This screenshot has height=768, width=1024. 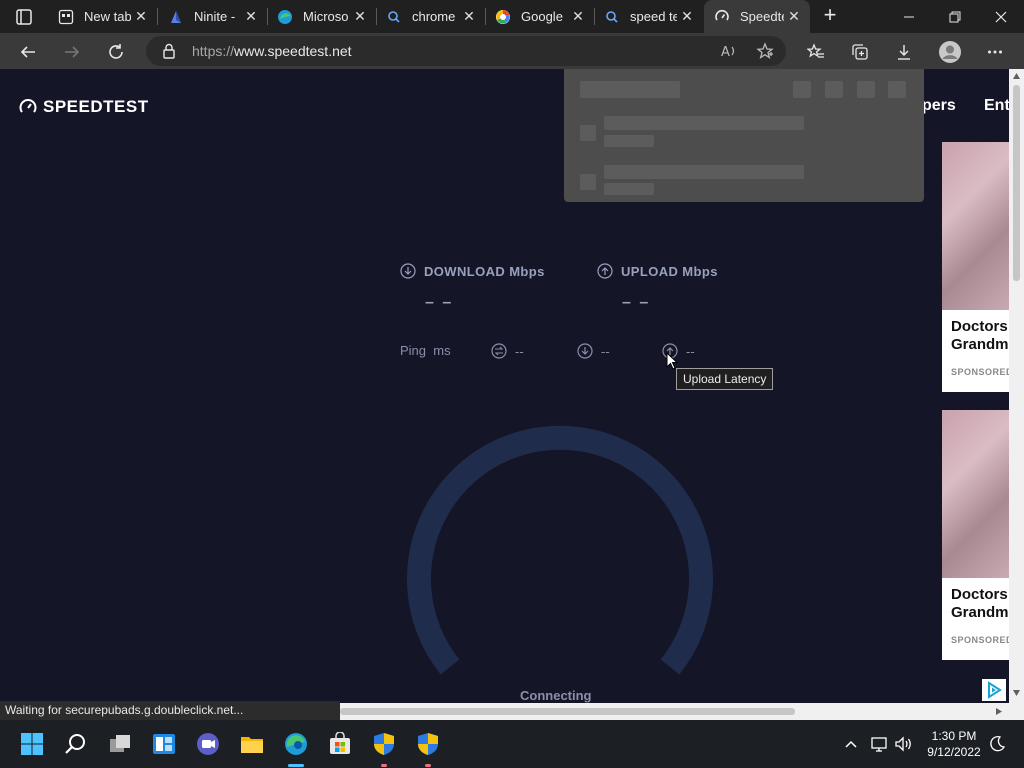 What do you see at coordinates (690, 351) in the screenshot?
I see `upload-latency-value: --` at bounding box center [690, 351].